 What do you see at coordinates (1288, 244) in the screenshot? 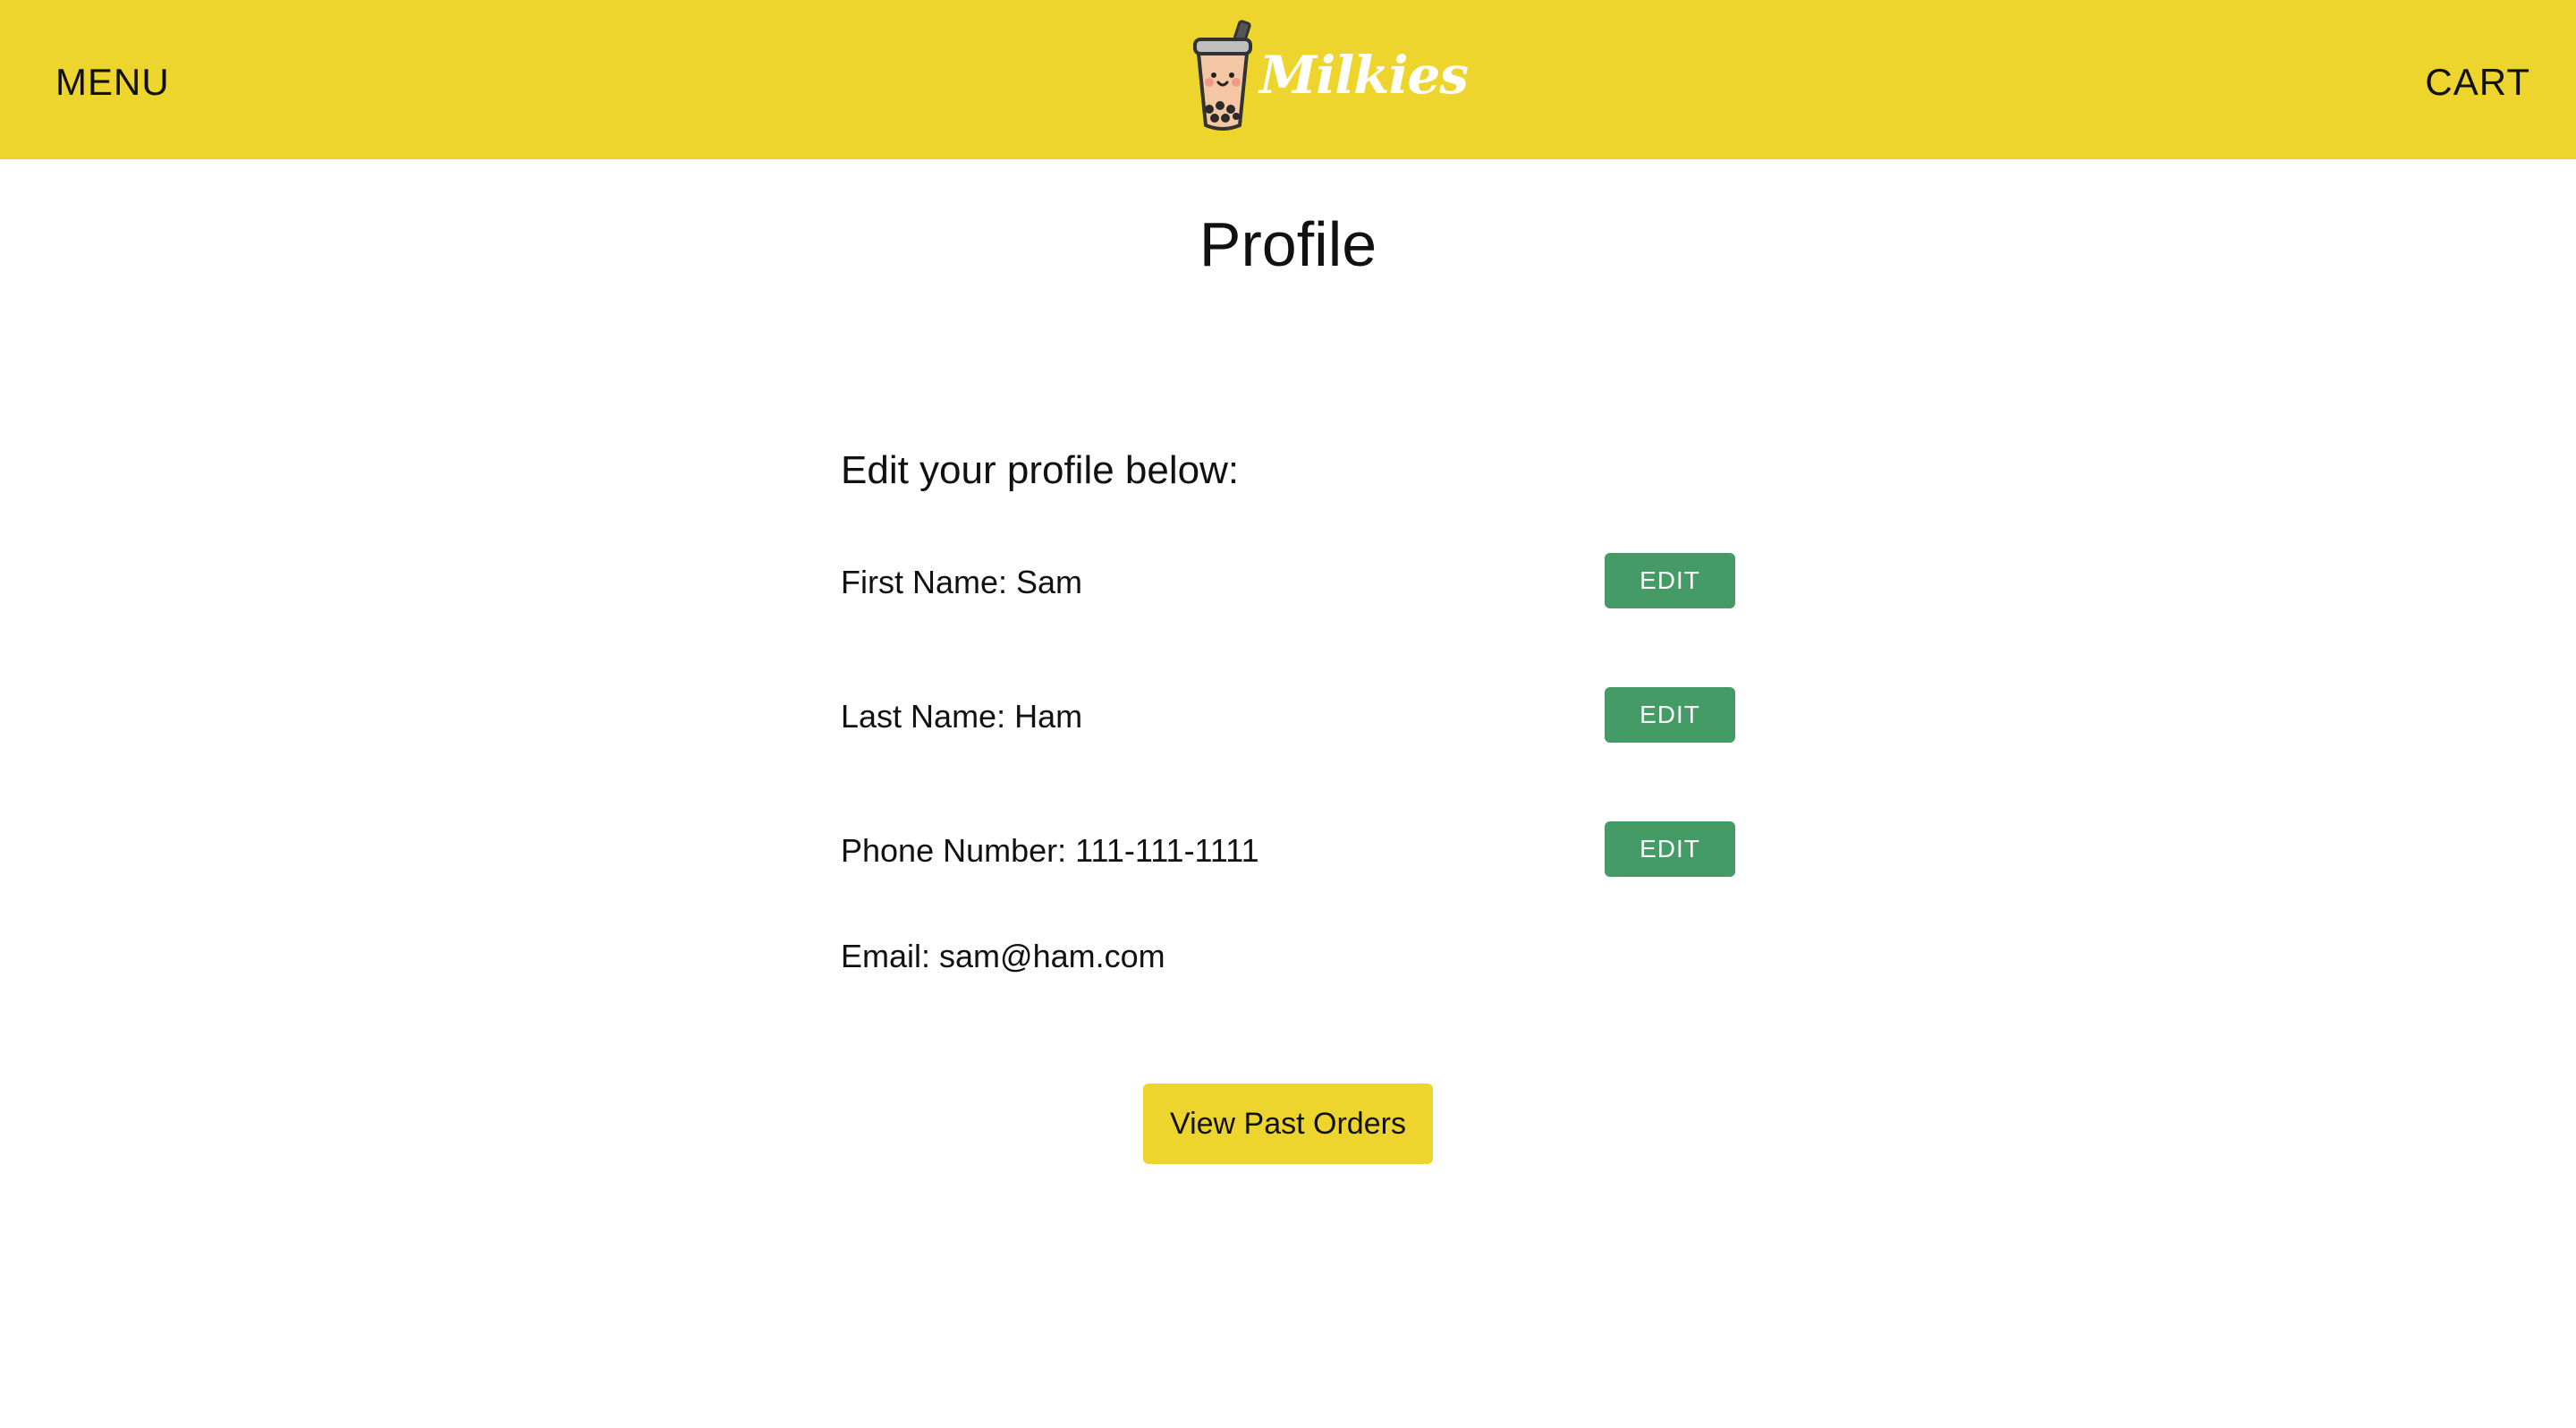
I see `page-title: Profile` at bounding box center [1288, 244].